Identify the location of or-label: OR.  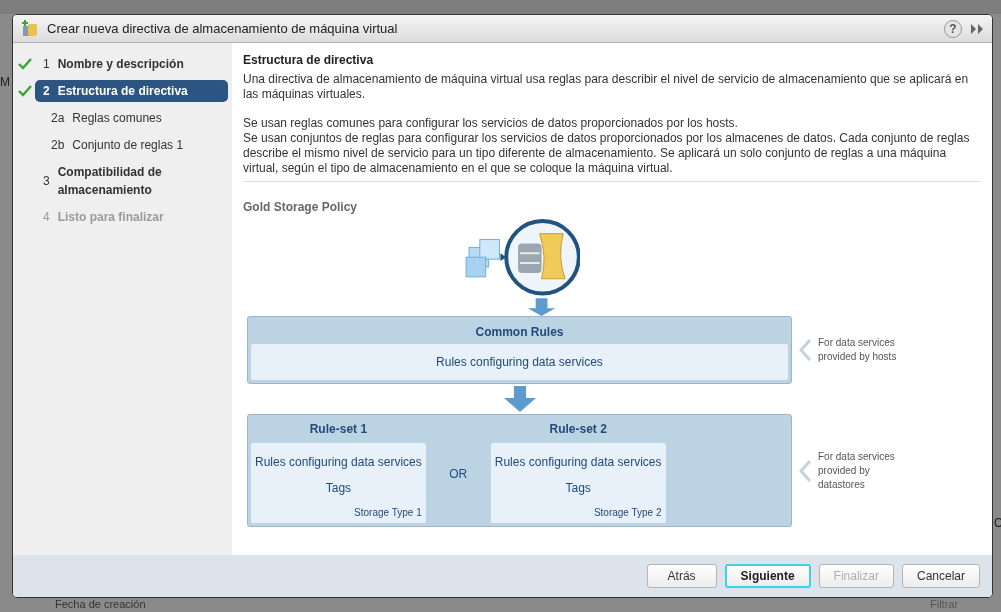
(458, 474).